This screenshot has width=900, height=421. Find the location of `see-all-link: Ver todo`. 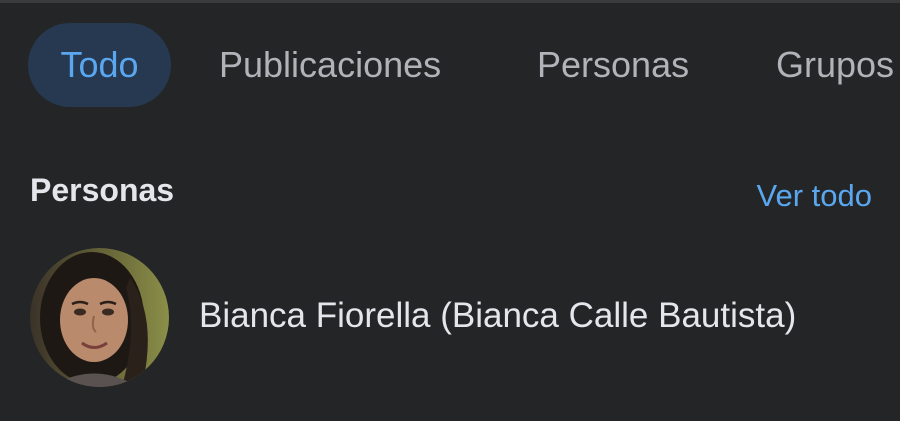

see-all-link: Ver todo is located at coordinates (814, 196).